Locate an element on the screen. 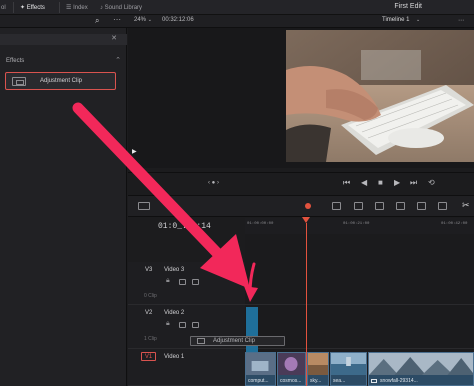 This screenshot has height=386, width=474. track-id: V2 is located at coordinates (149, 313).